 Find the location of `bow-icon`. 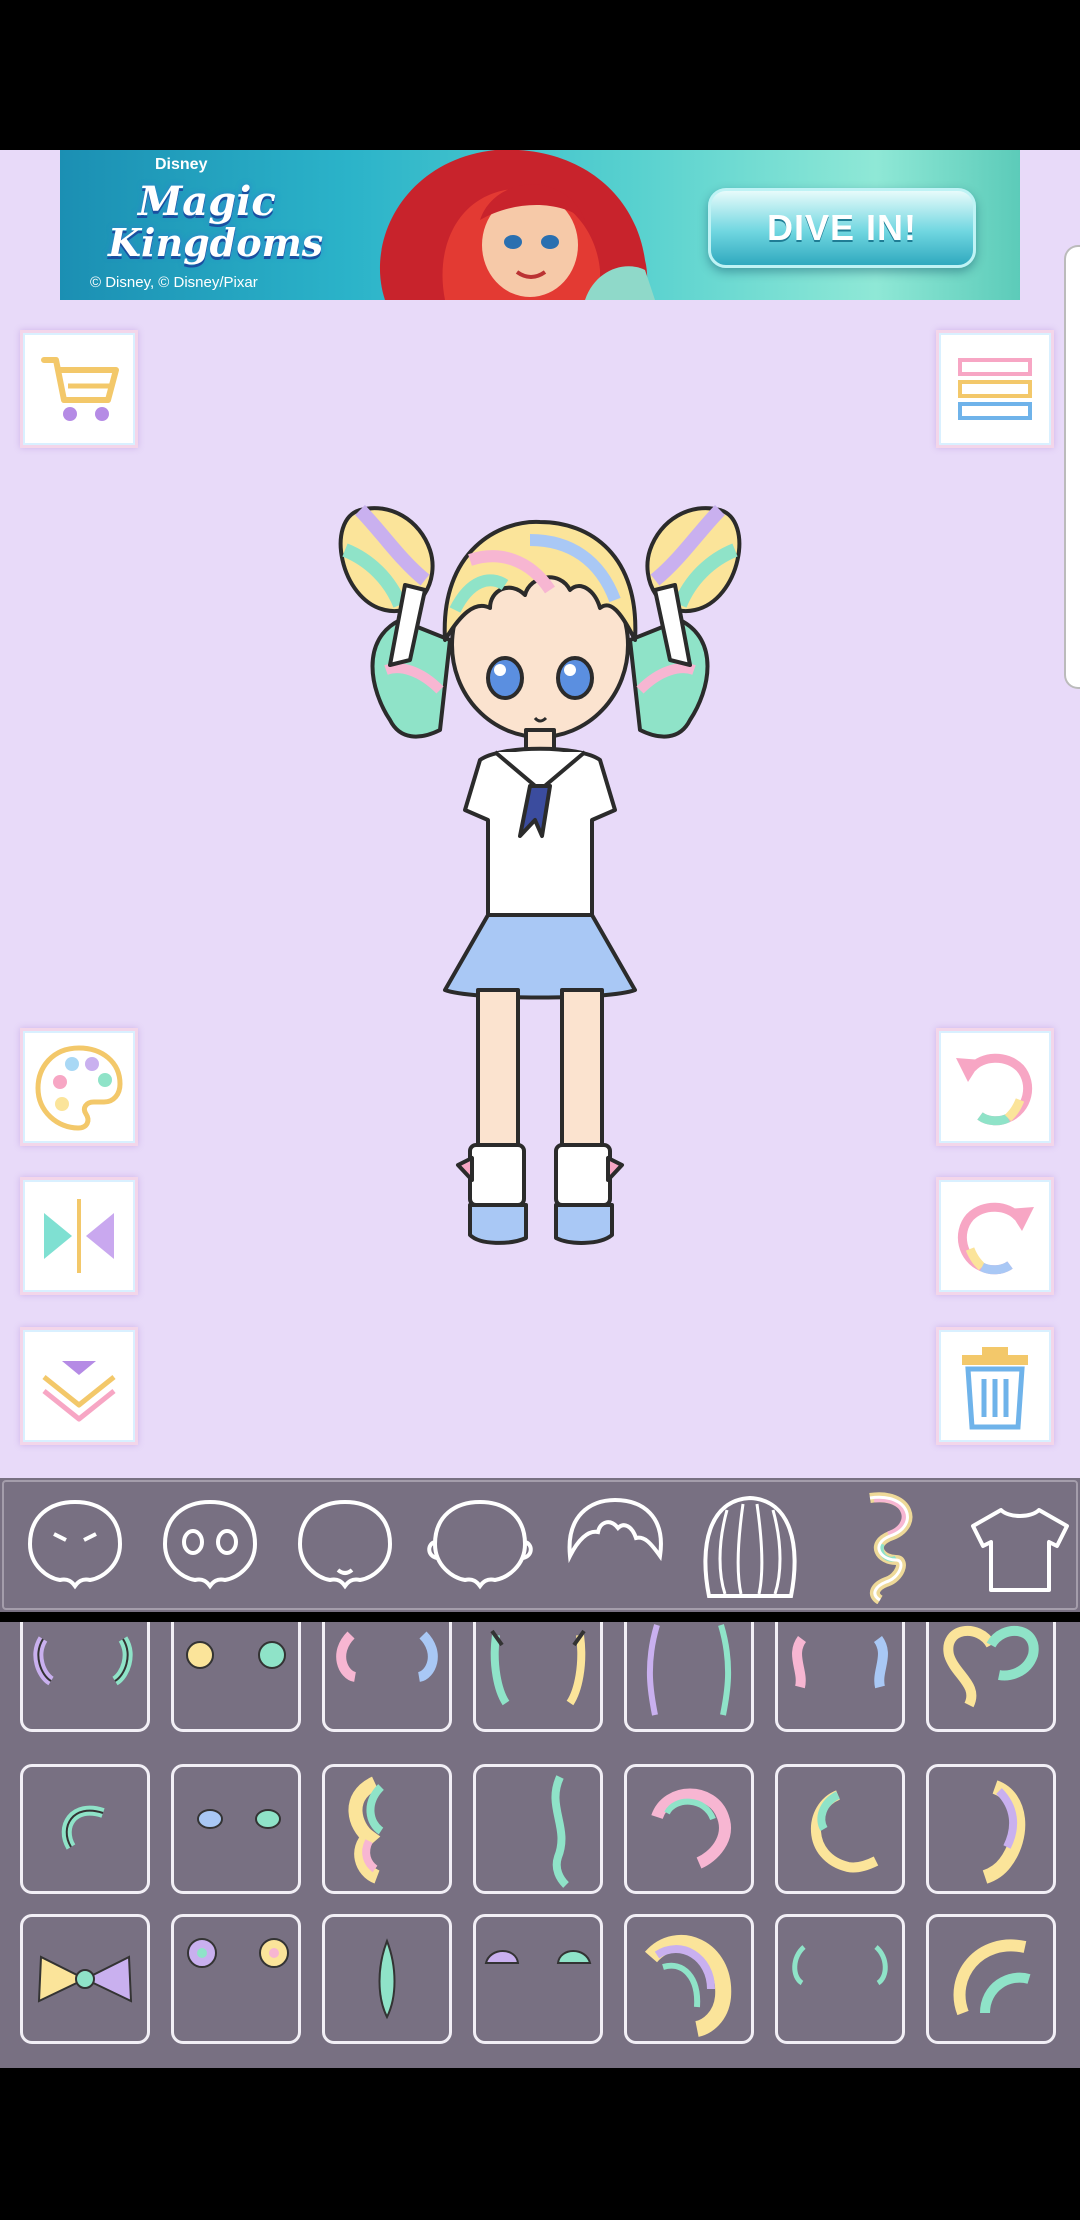

bow-icon is located at coordinates (85, 1979).